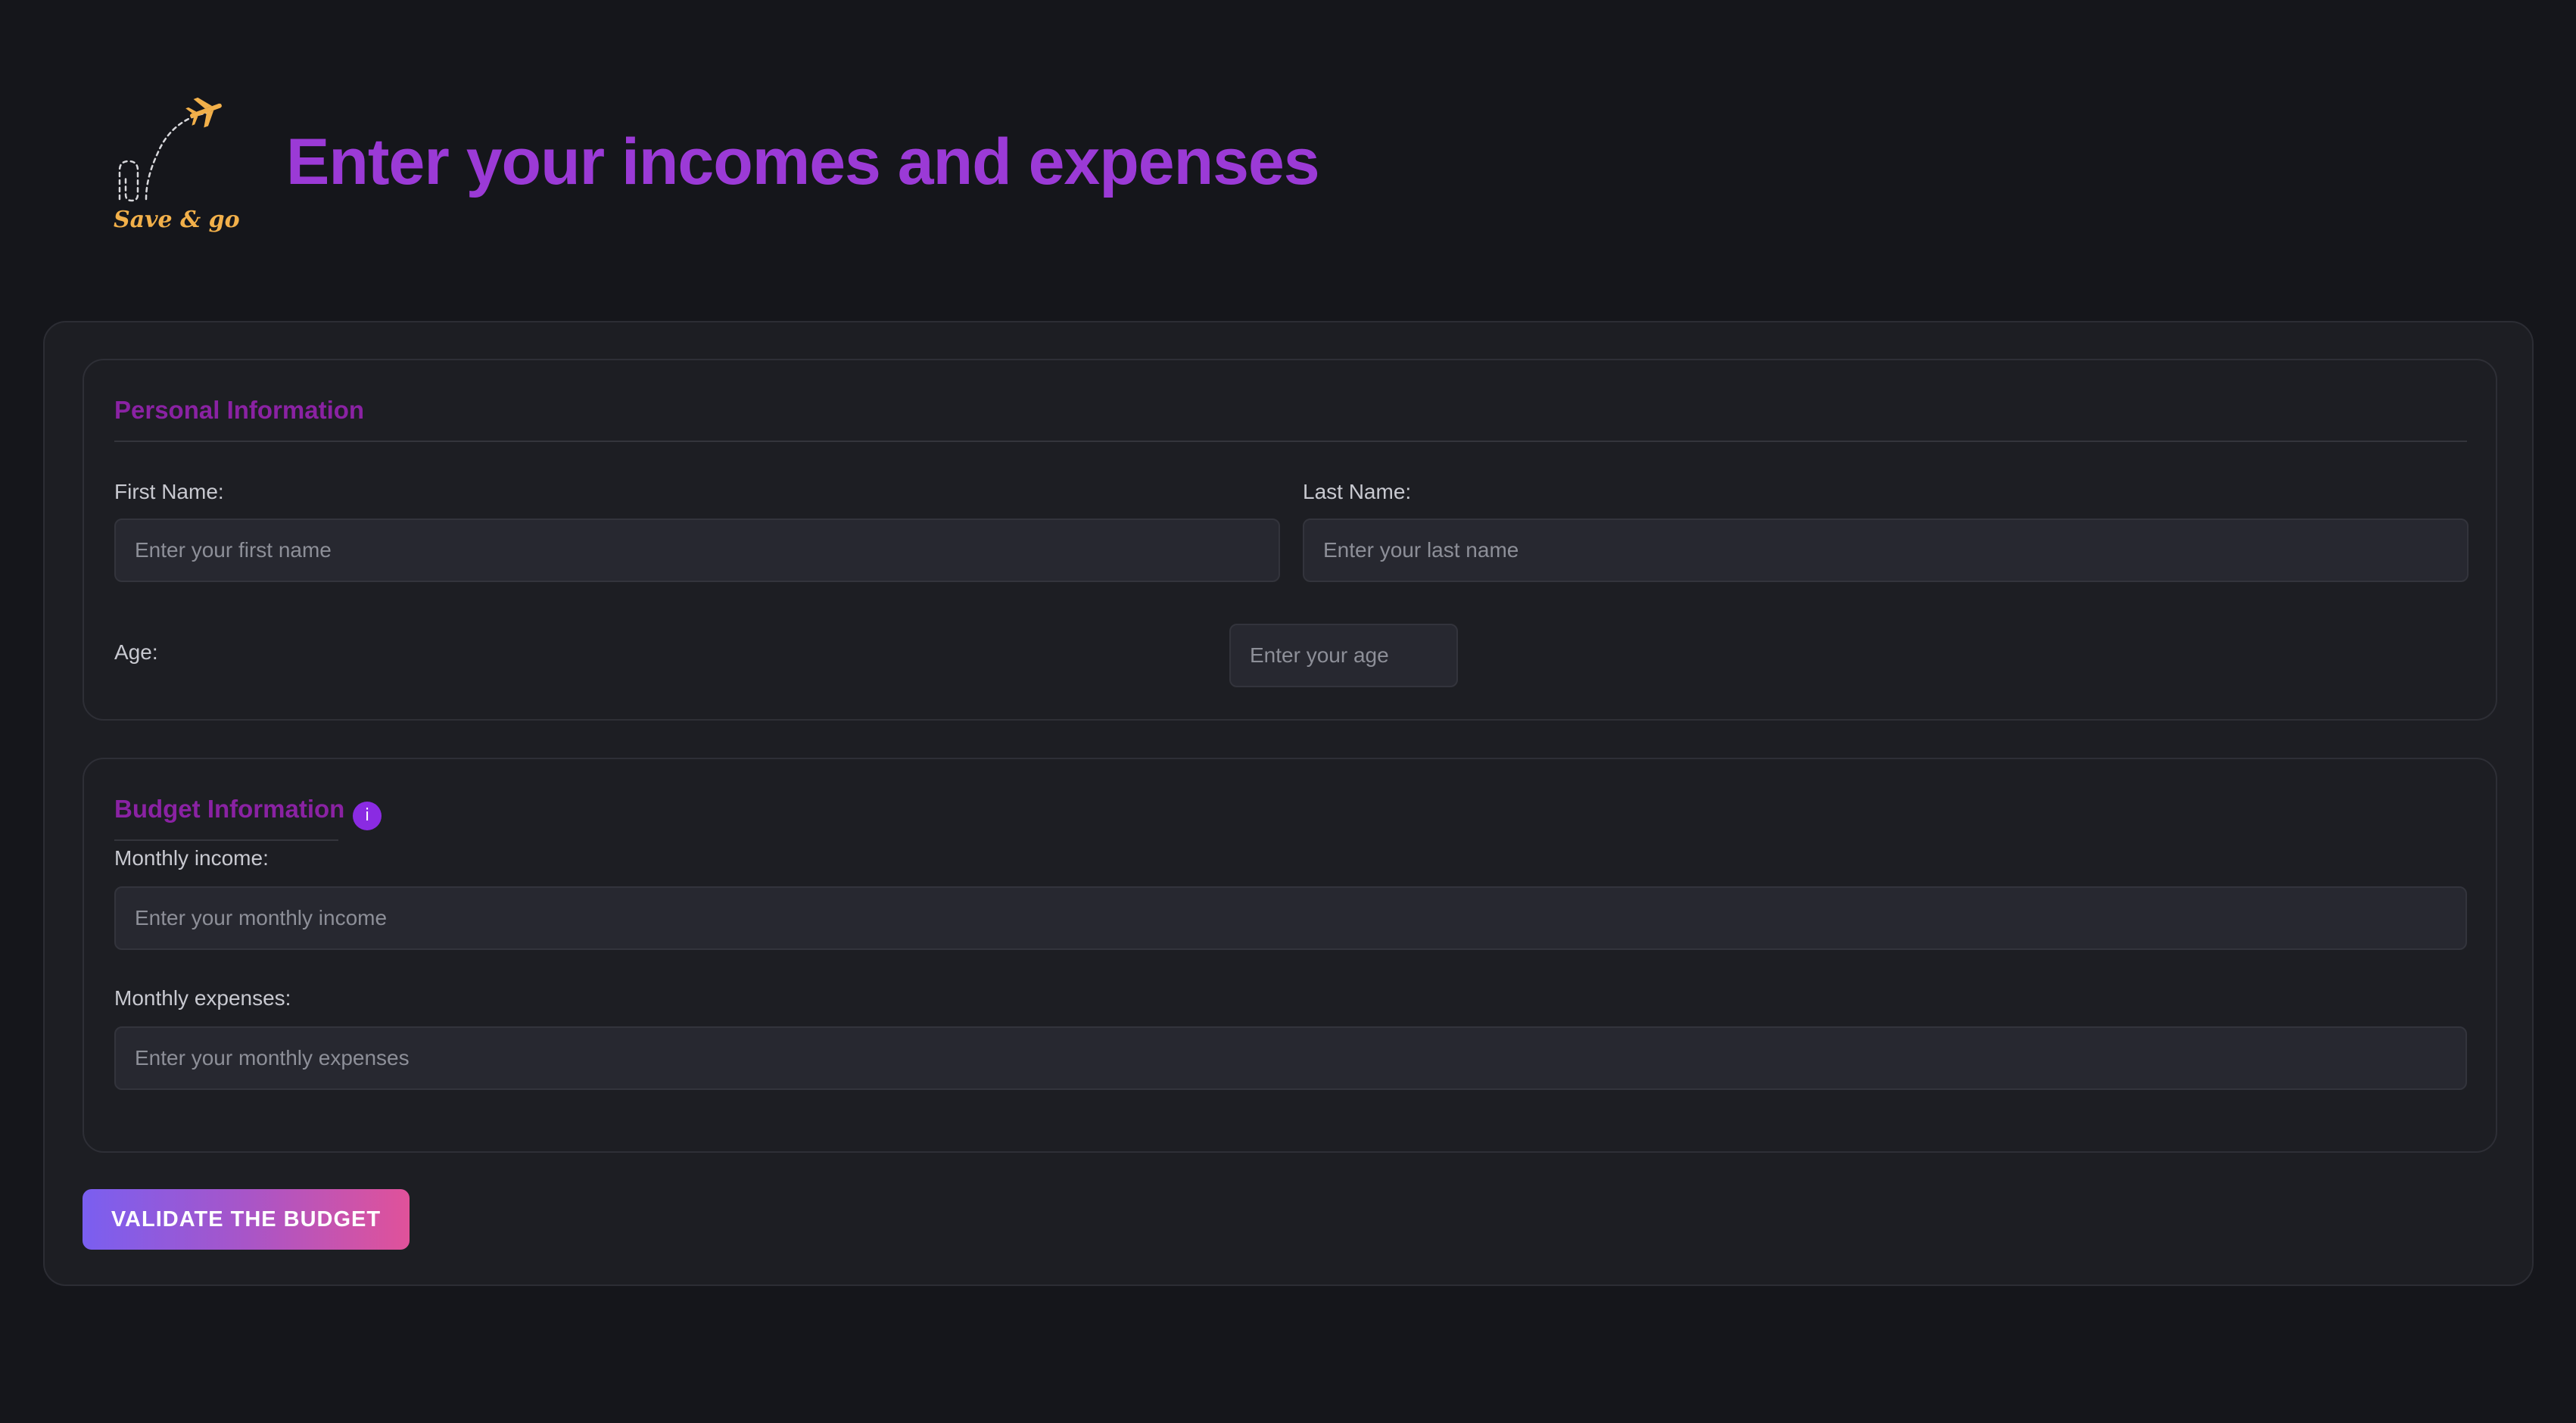 Image resolution: width=2576 pixels, height=1423 pixels. I want to click on monthly-income-label: Monthly income:, so click(191, 858).